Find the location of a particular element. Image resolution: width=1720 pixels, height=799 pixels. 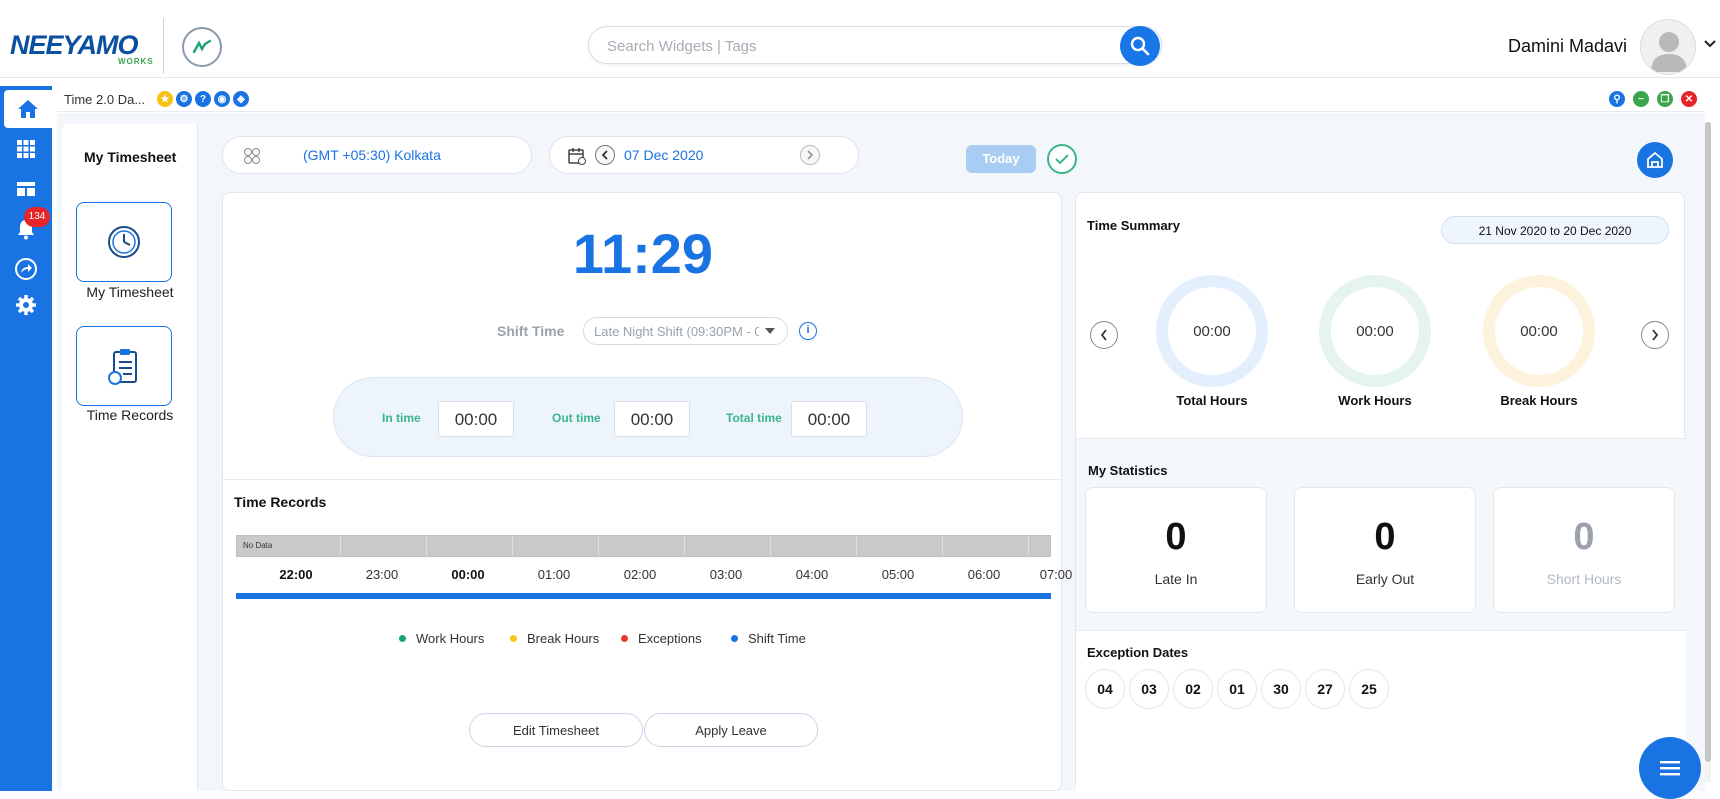

next-date-button is located at coordinates (810, 155).